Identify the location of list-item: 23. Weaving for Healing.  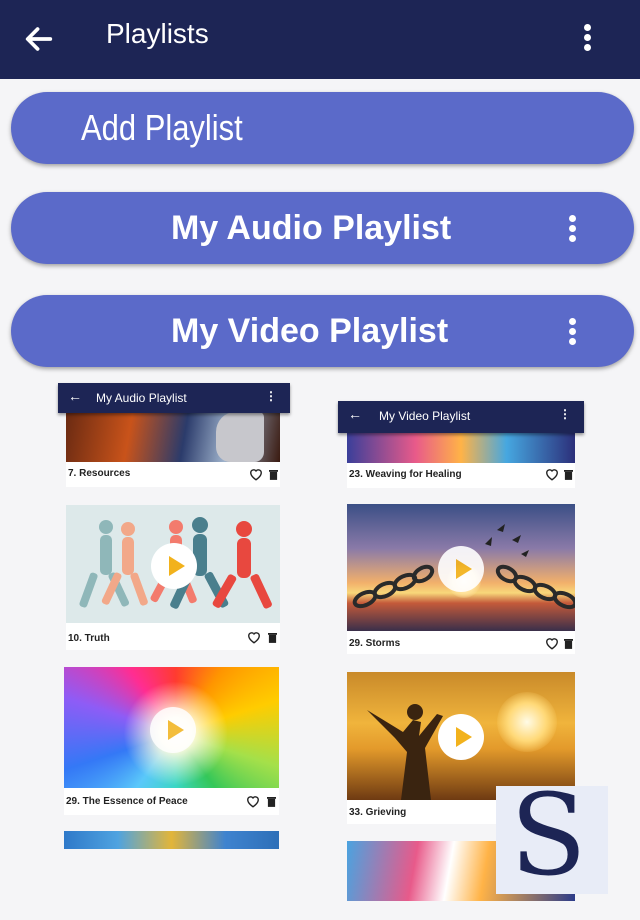
(461, 459).